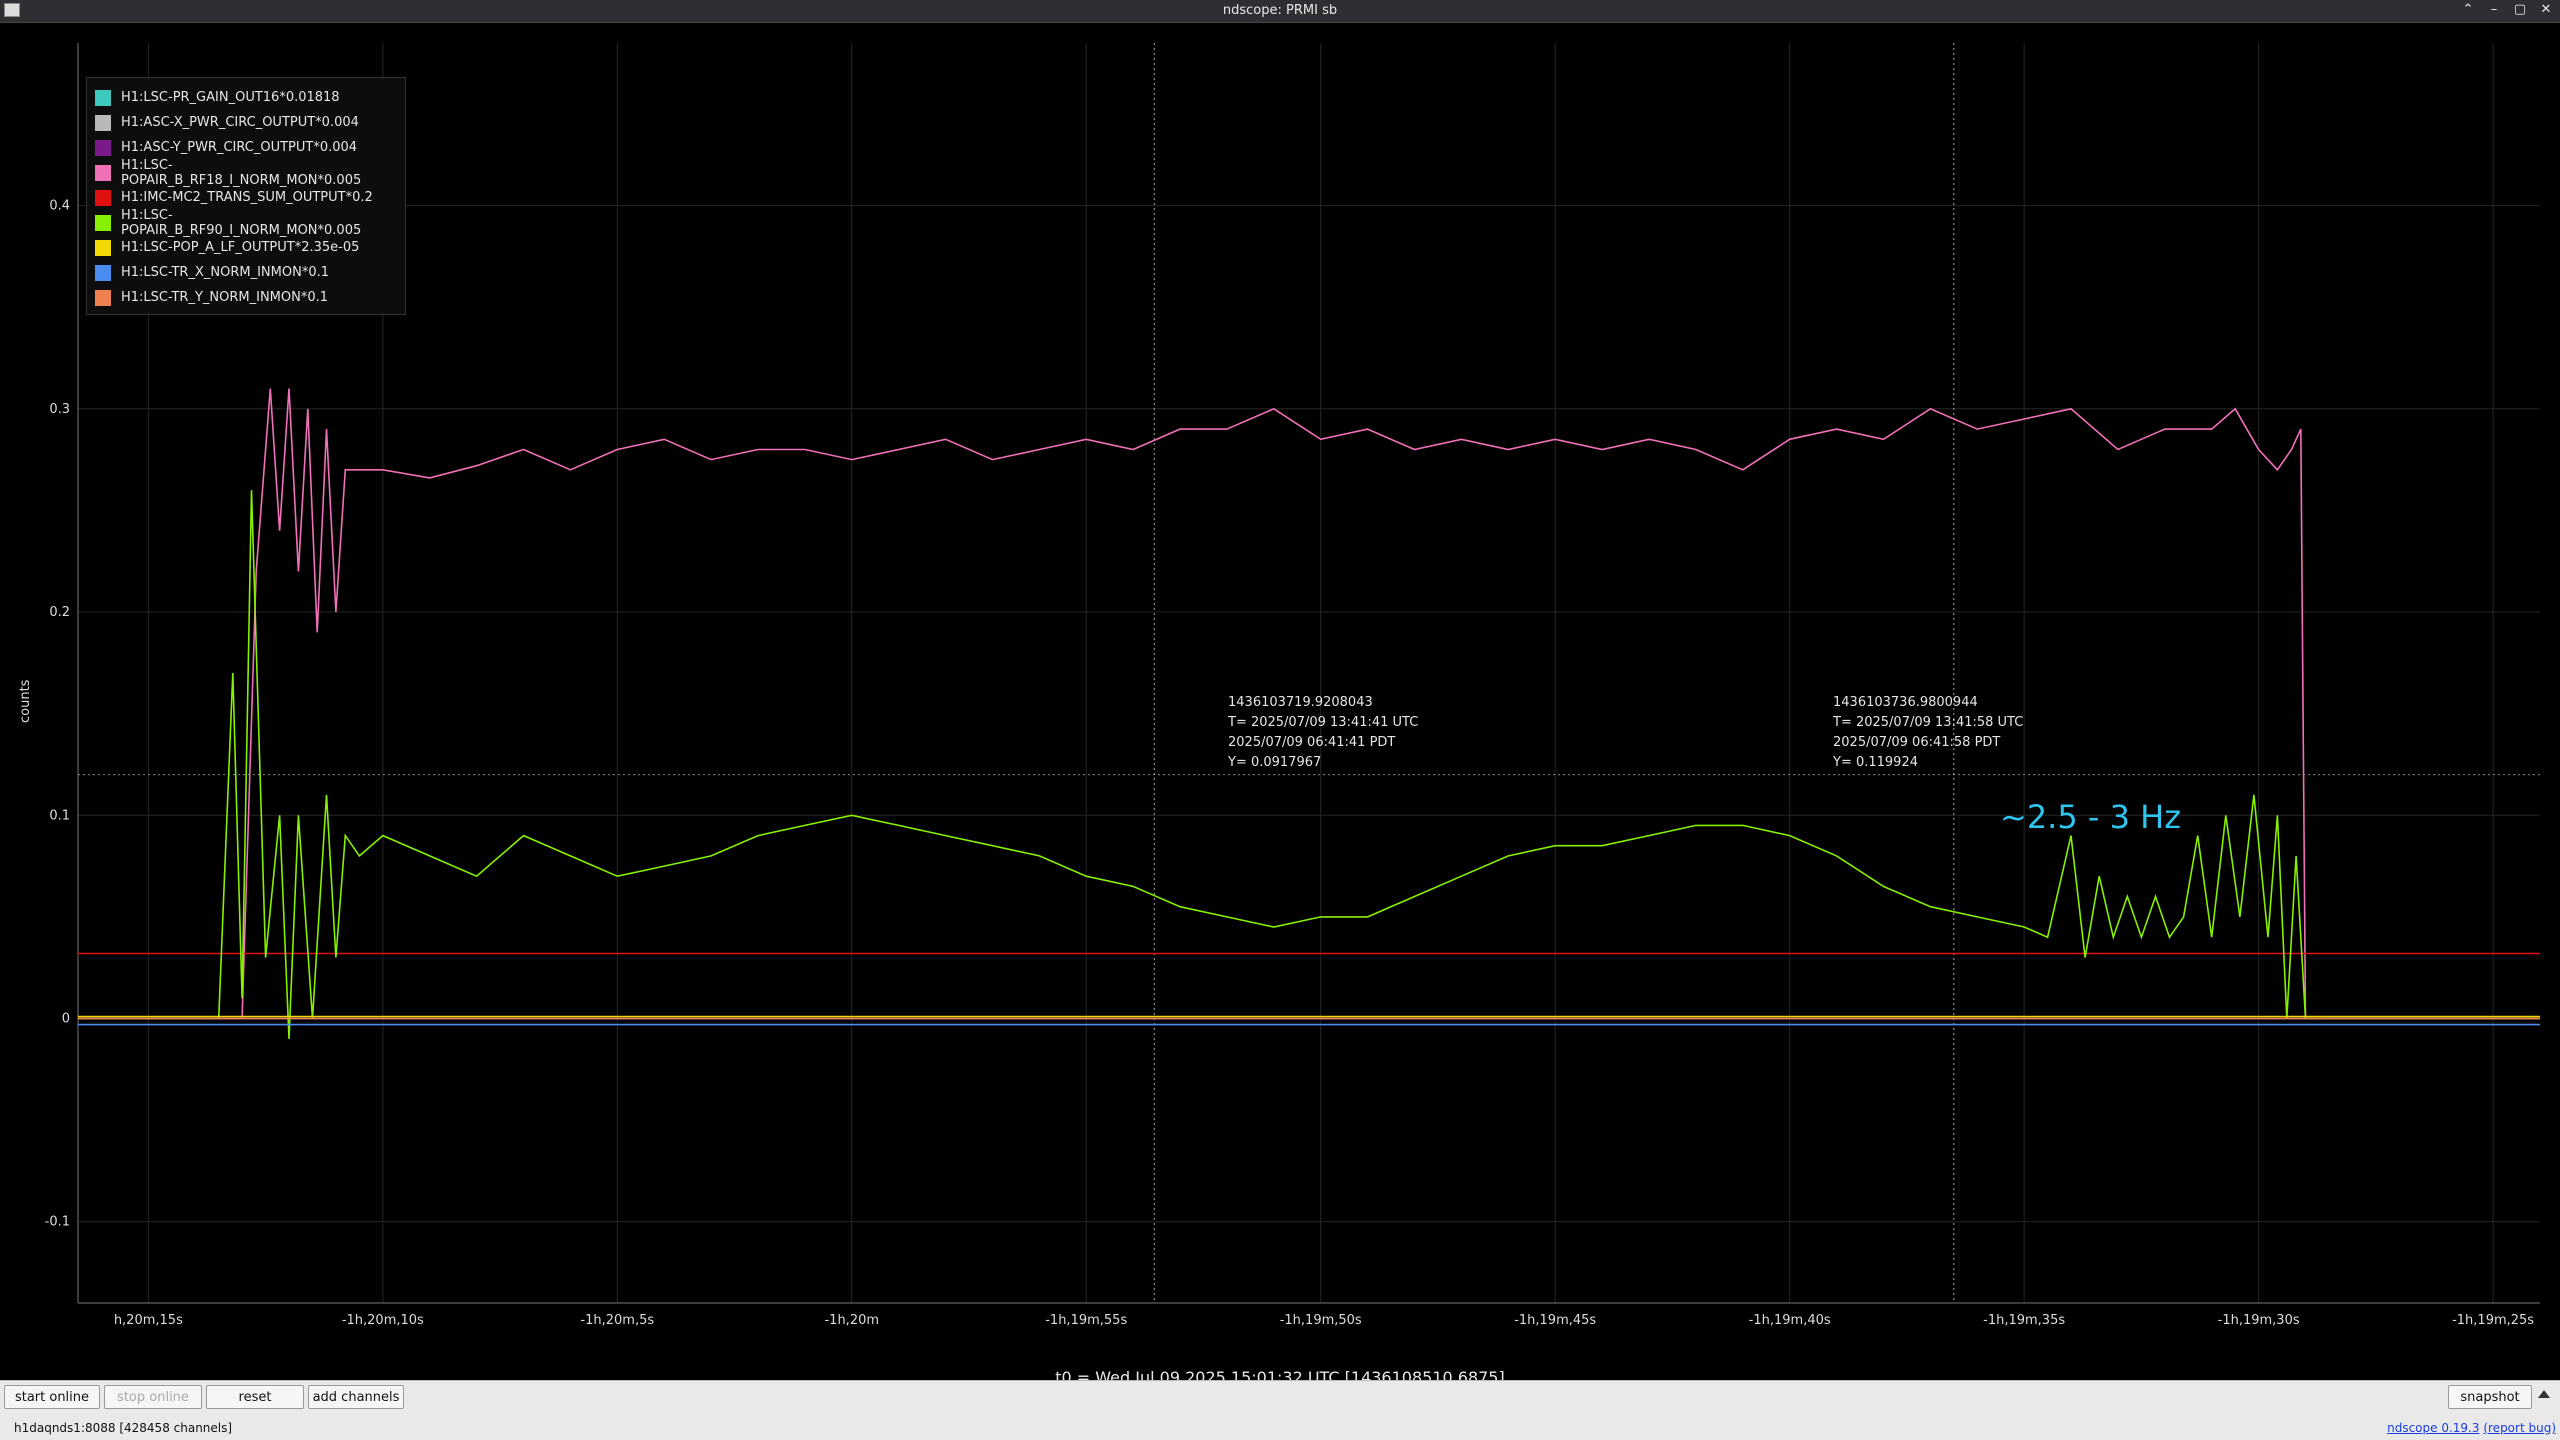  What do you see at coordinates (2507, 9) in the screenshot?
I see `window-controls: ⌃ – ▢ ✕` at bounding box center [2507, 9].